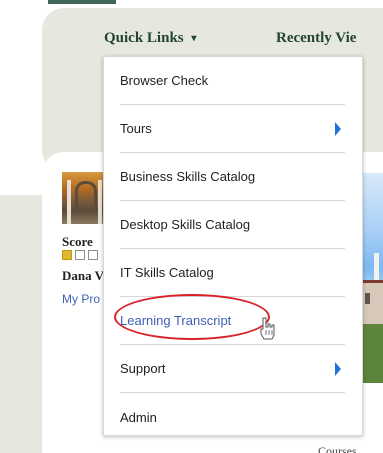  What do you see at coordinates (81, 299) in the screenshot?
I see `my-profile-link: My Pro` at bounding box center [81, 299].